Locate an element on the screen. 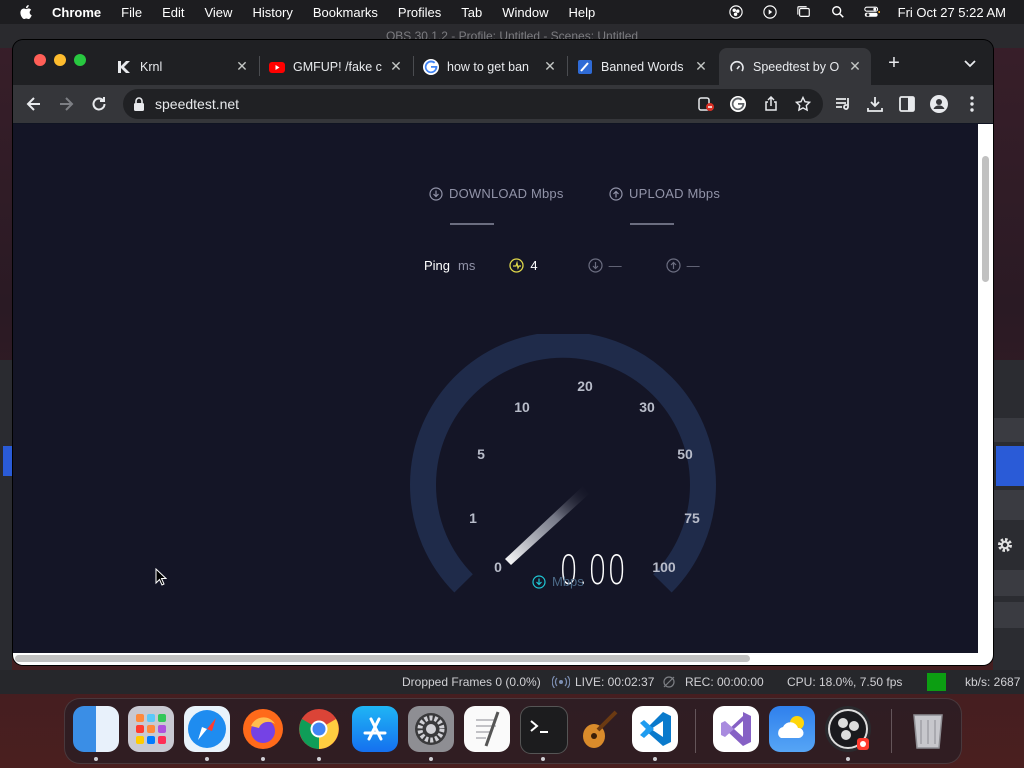 The width and height of the screenshot is (1024, 768). download-ping-icon is located at coordinates (595, 265).